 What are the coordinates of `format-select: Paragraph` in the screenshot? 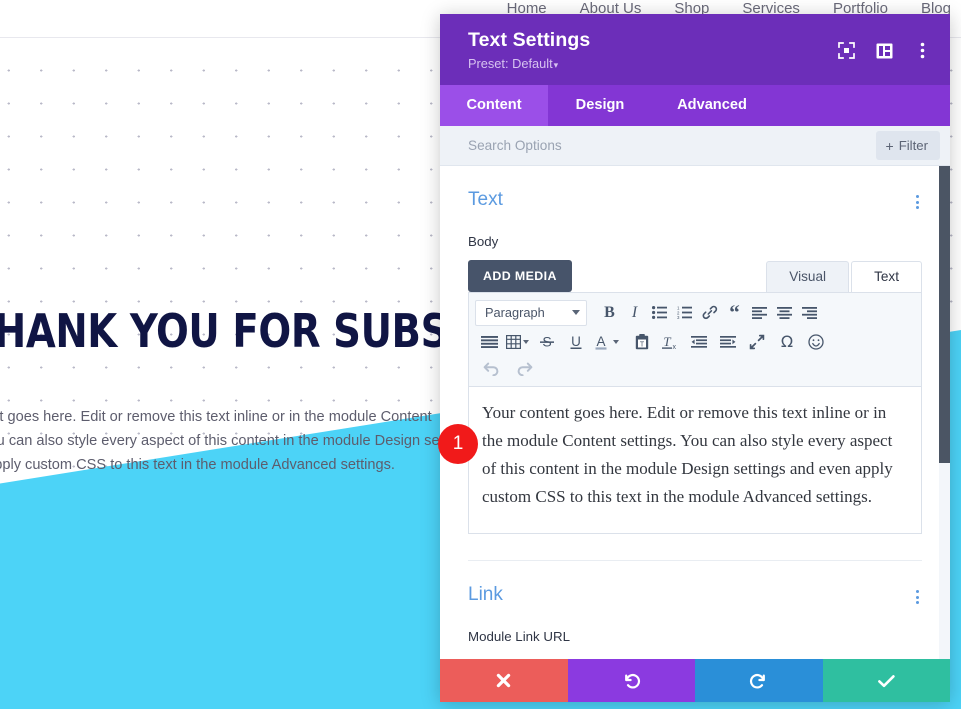 It's located at (531, 312).